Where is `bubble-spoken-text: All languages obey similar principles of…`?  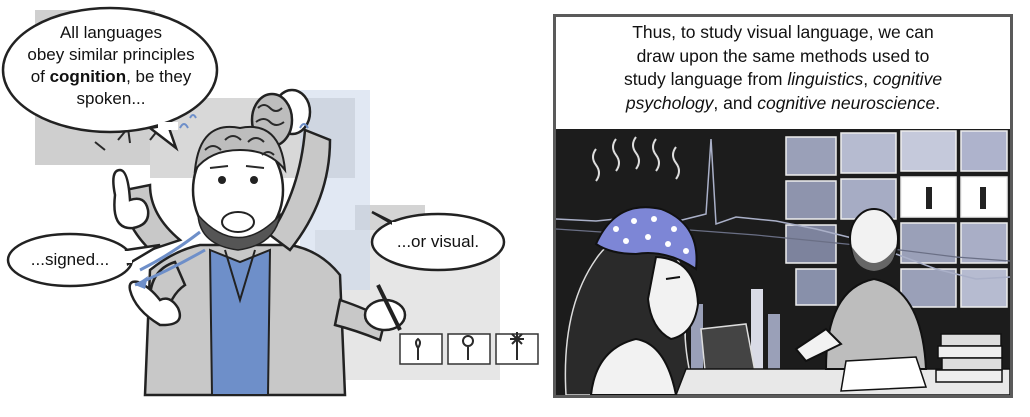
bubble-spoken-text: All languages obey similar principles of… is located at coordinates (111, 66).